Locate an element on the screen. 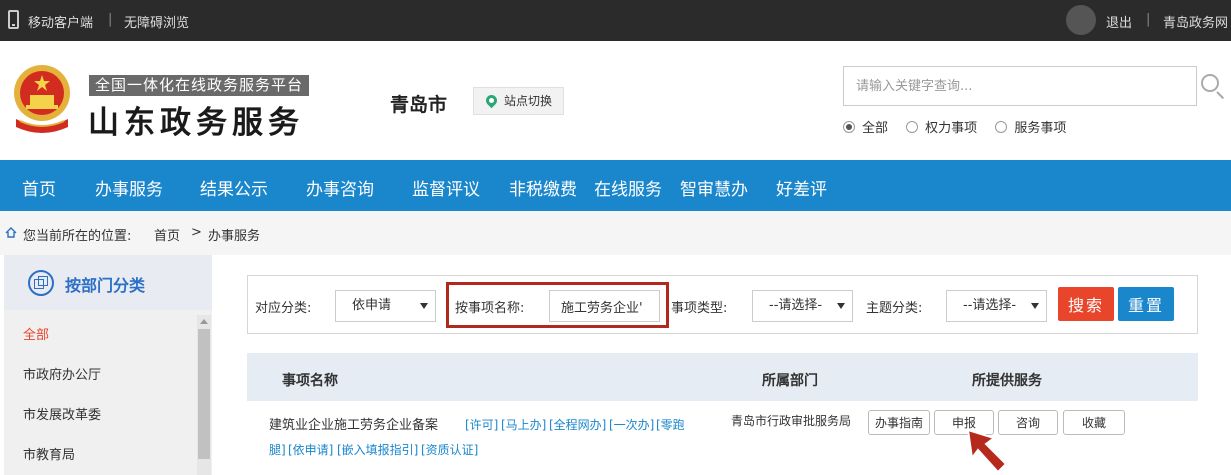 This screenshot has width=1231, height=475. top-bar: 移动客户端 | 无障碍浏览 退出 | 青岛政务网 is located at coordinates (615, 20).